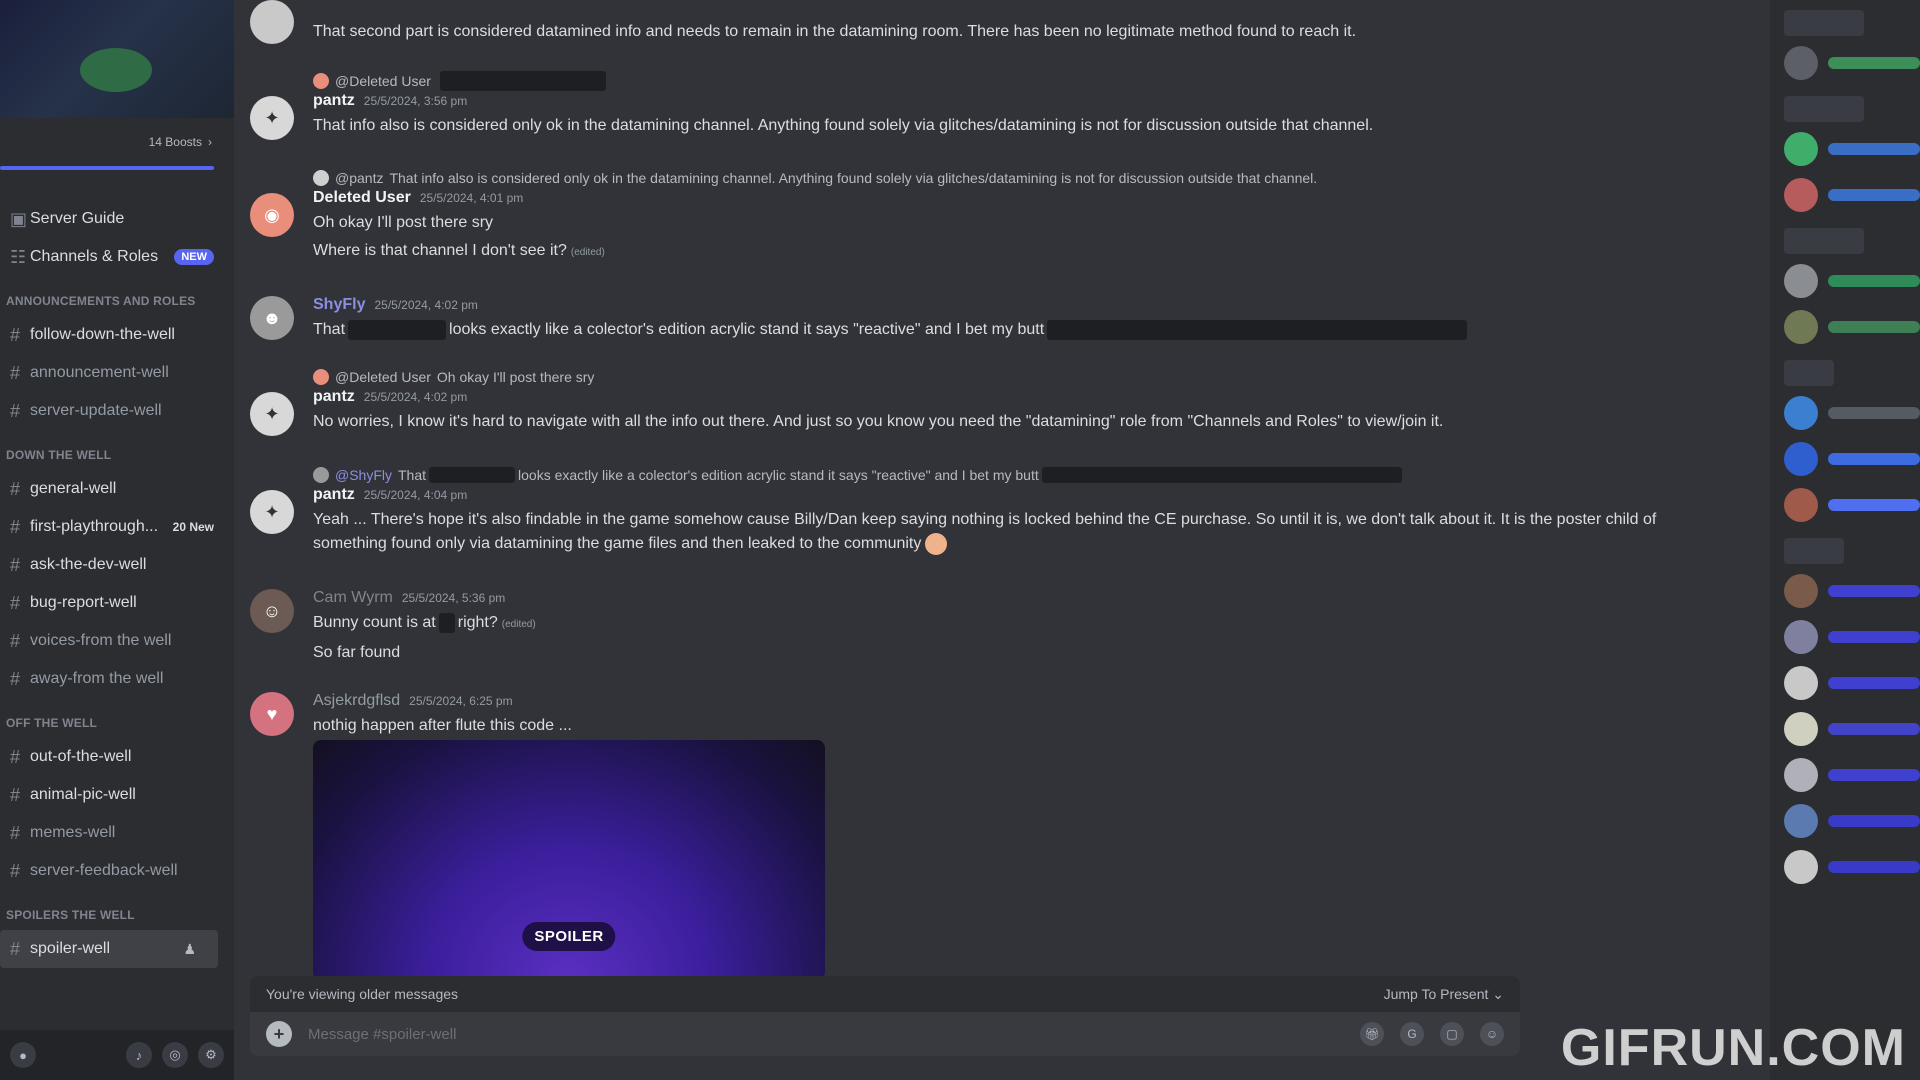 Image resolution: width=1920 pixels, height=1080 pixels. Describe the element at coordinates (272, 611) in the screenshot. I see `avatar: ☺` at that location.